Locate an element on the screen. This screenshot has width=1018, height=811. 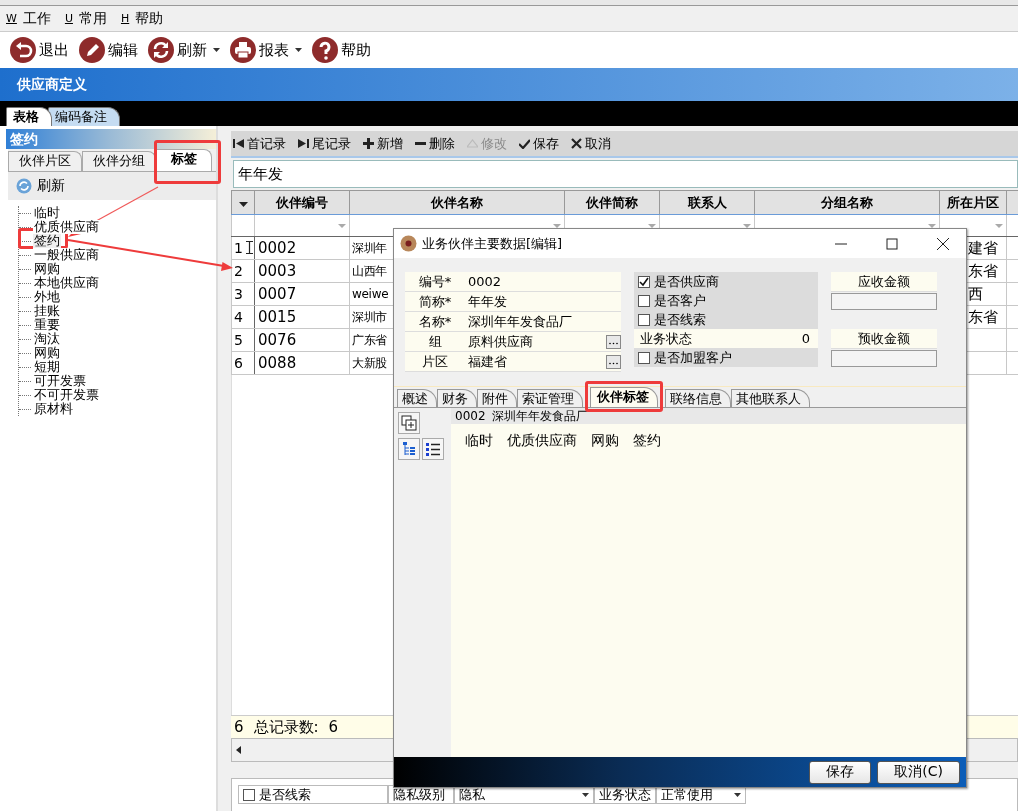
tree-item: 挂账 is located at coordinates (47, 311).